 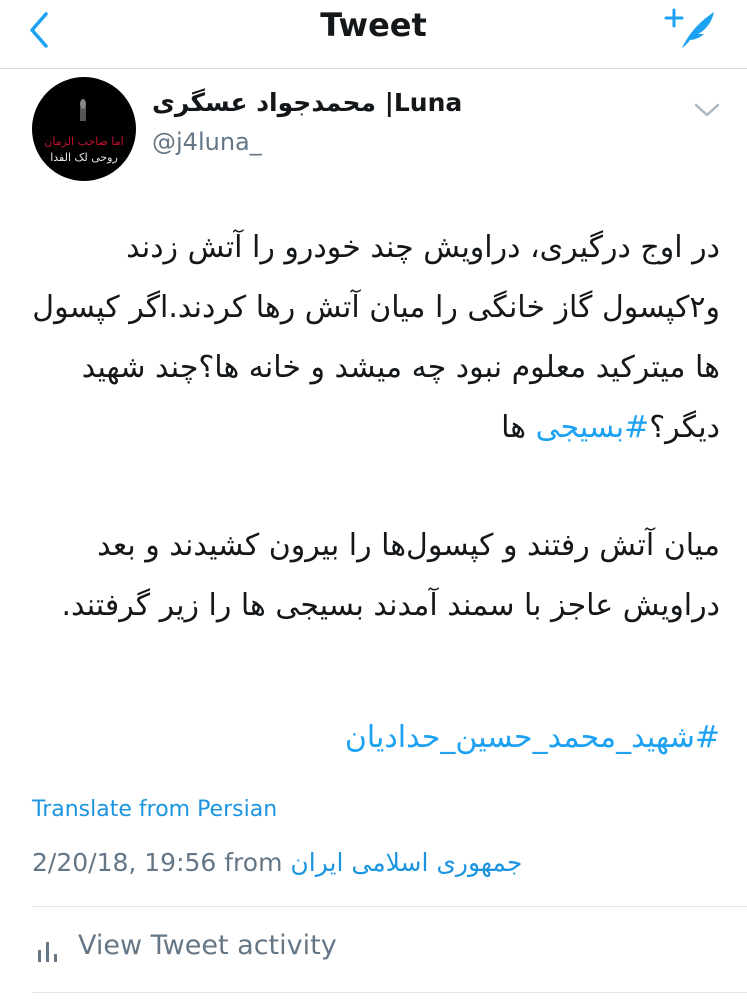 I want to click on author-display-name: محمدجواد عسگری |Luna, so click(x=307, y=102).